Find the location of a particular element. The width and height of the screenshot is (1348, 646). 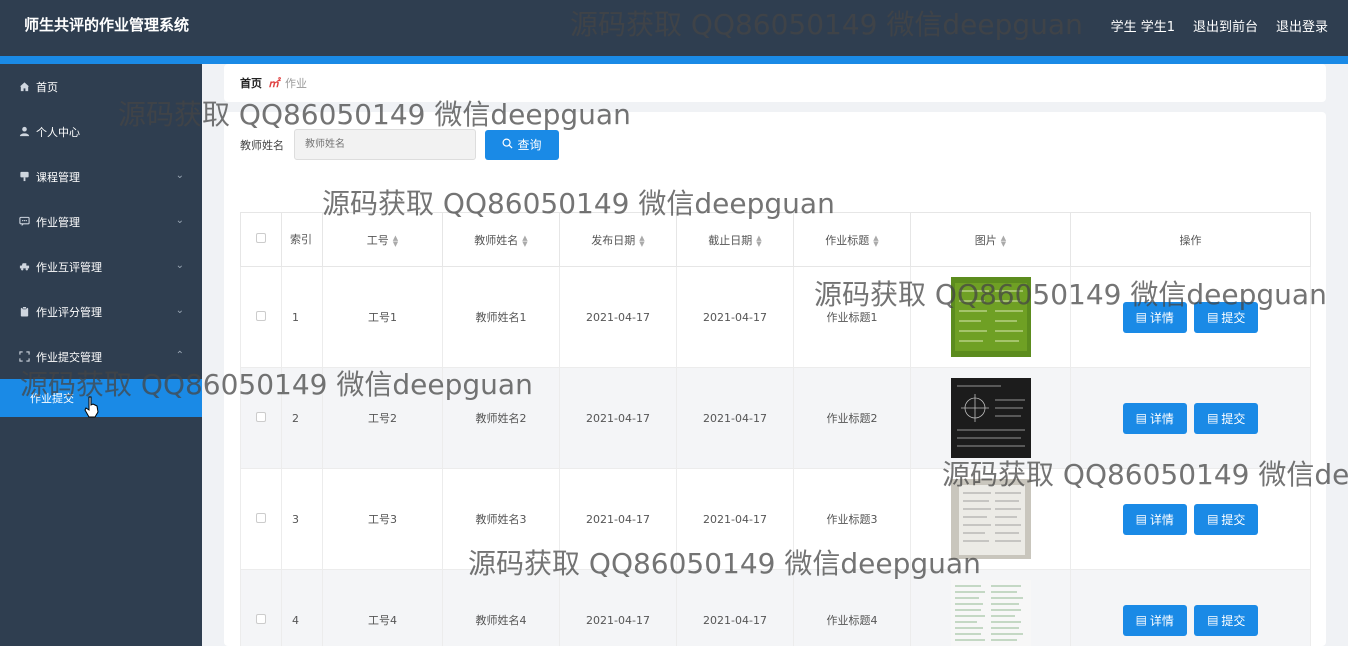

table-row: 1 工号1 教师姓名1 2021-04-17 2021-04-17 作业标题1 is located at coordinates (775, 317).